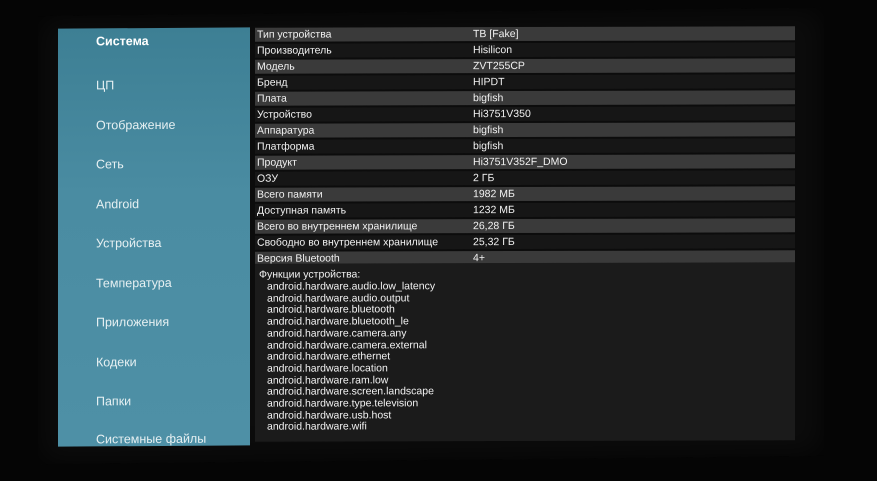  I want to click on info-key: Продукт, so click(277, 162).